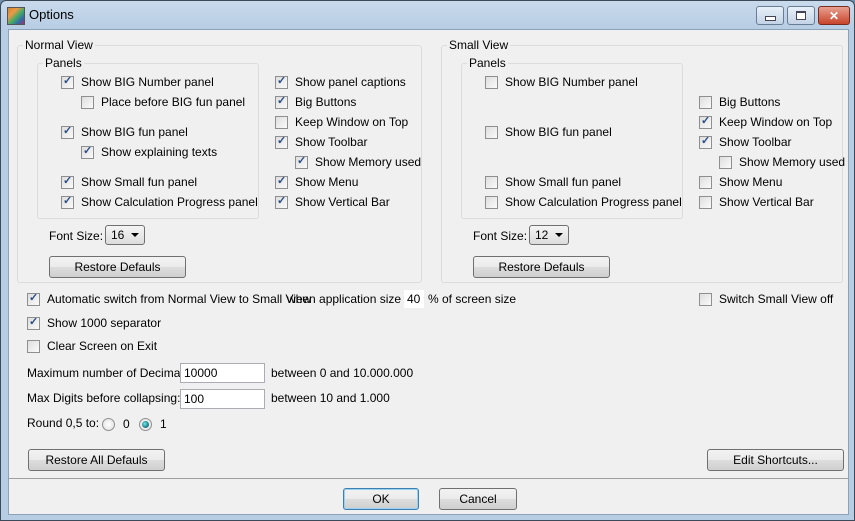 The image size is (855, 521). I want to click on close-button: ✕, so click(834, 15).